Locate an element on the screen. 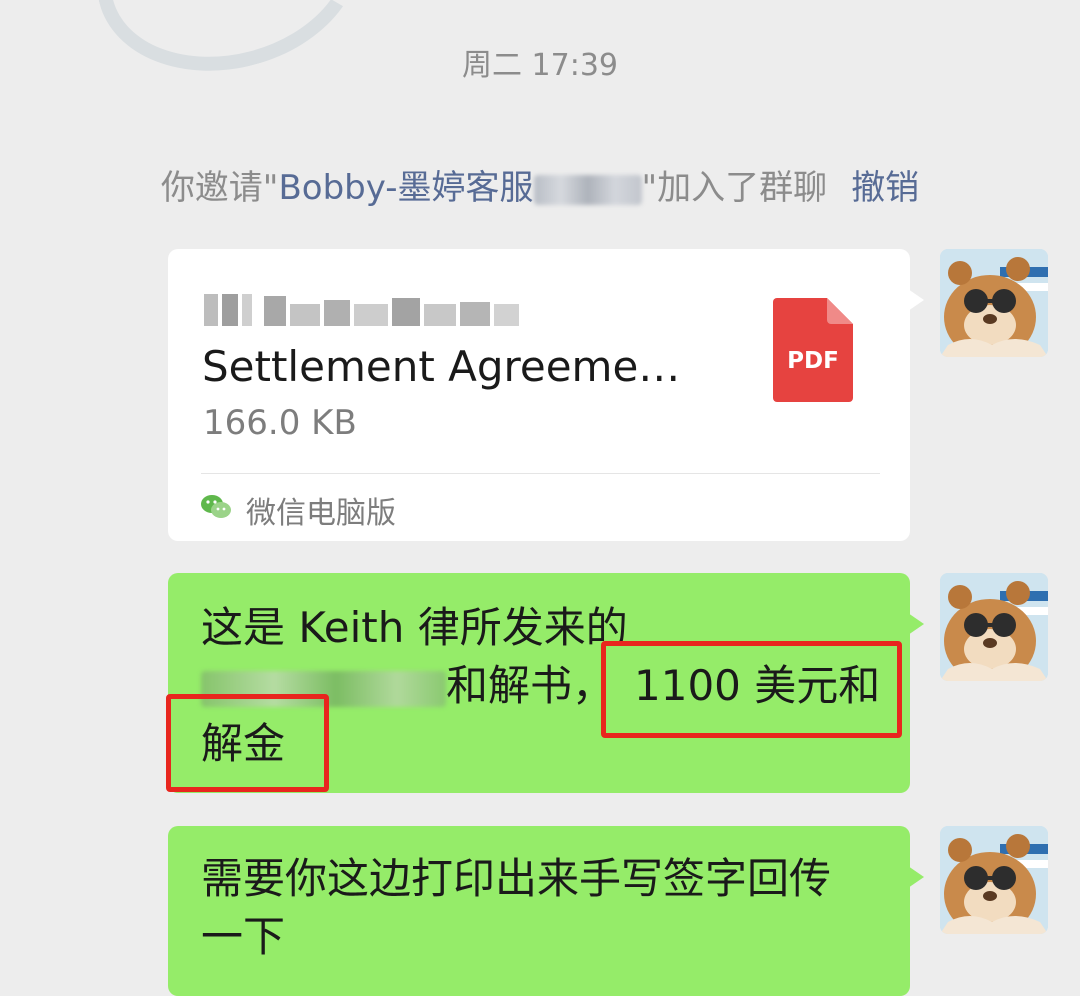 Image resolution: width=1080 pixels, height=996 pixels. invite-prefix: 你邀请" is located at coordinates (219, 188).